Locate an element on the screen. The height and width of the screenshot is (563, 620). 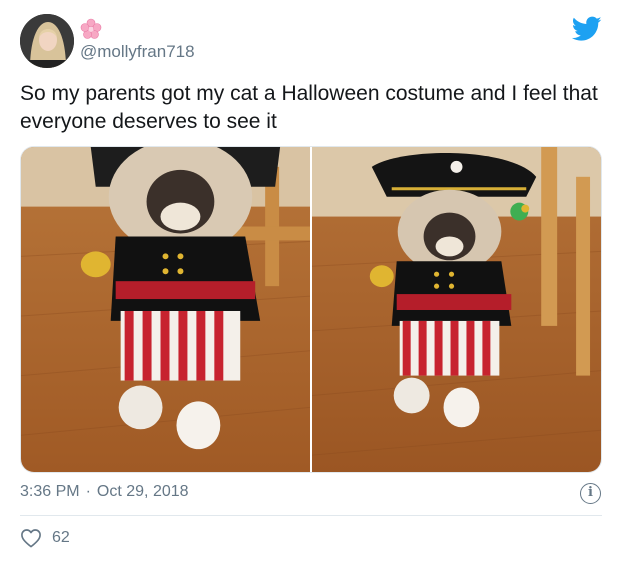
cherry-blossom-icon is located at coordinates (91, 29).